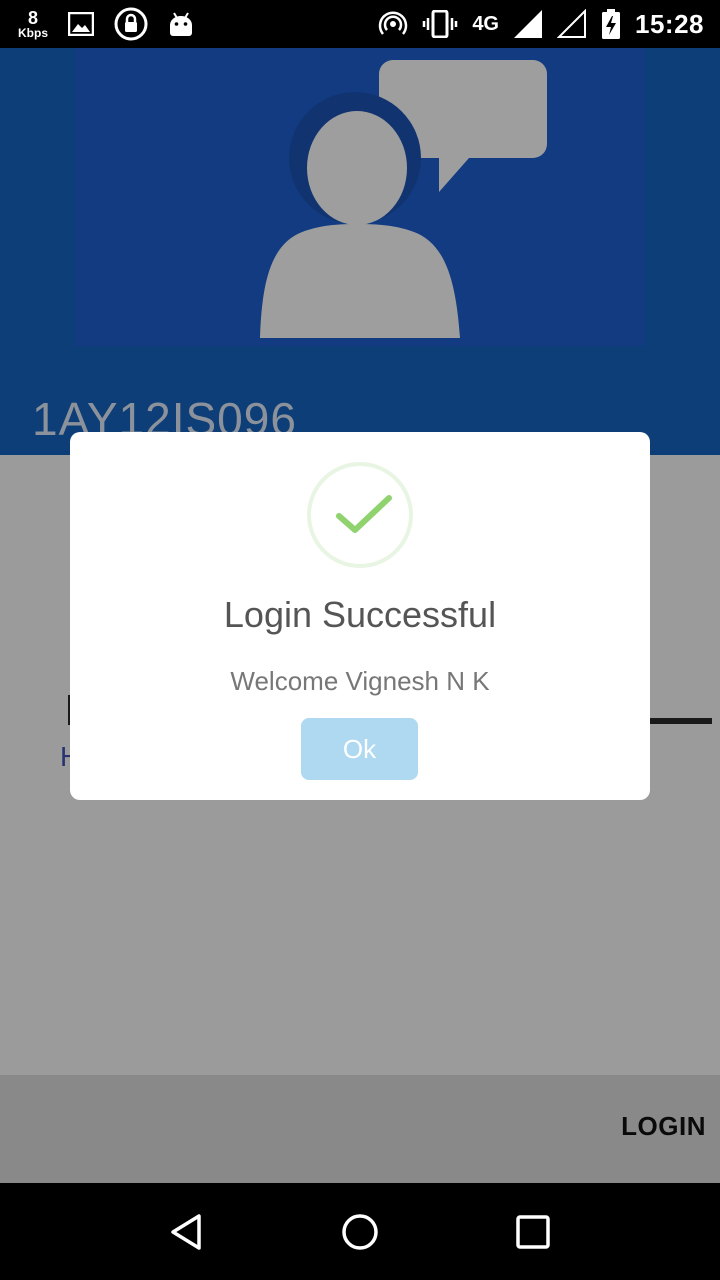 This screenshot has width=720, height=1280. What do you see at coordinates (131, 24) in the screenshot?
I see `lock-icon` at bounding box center [131, 24].